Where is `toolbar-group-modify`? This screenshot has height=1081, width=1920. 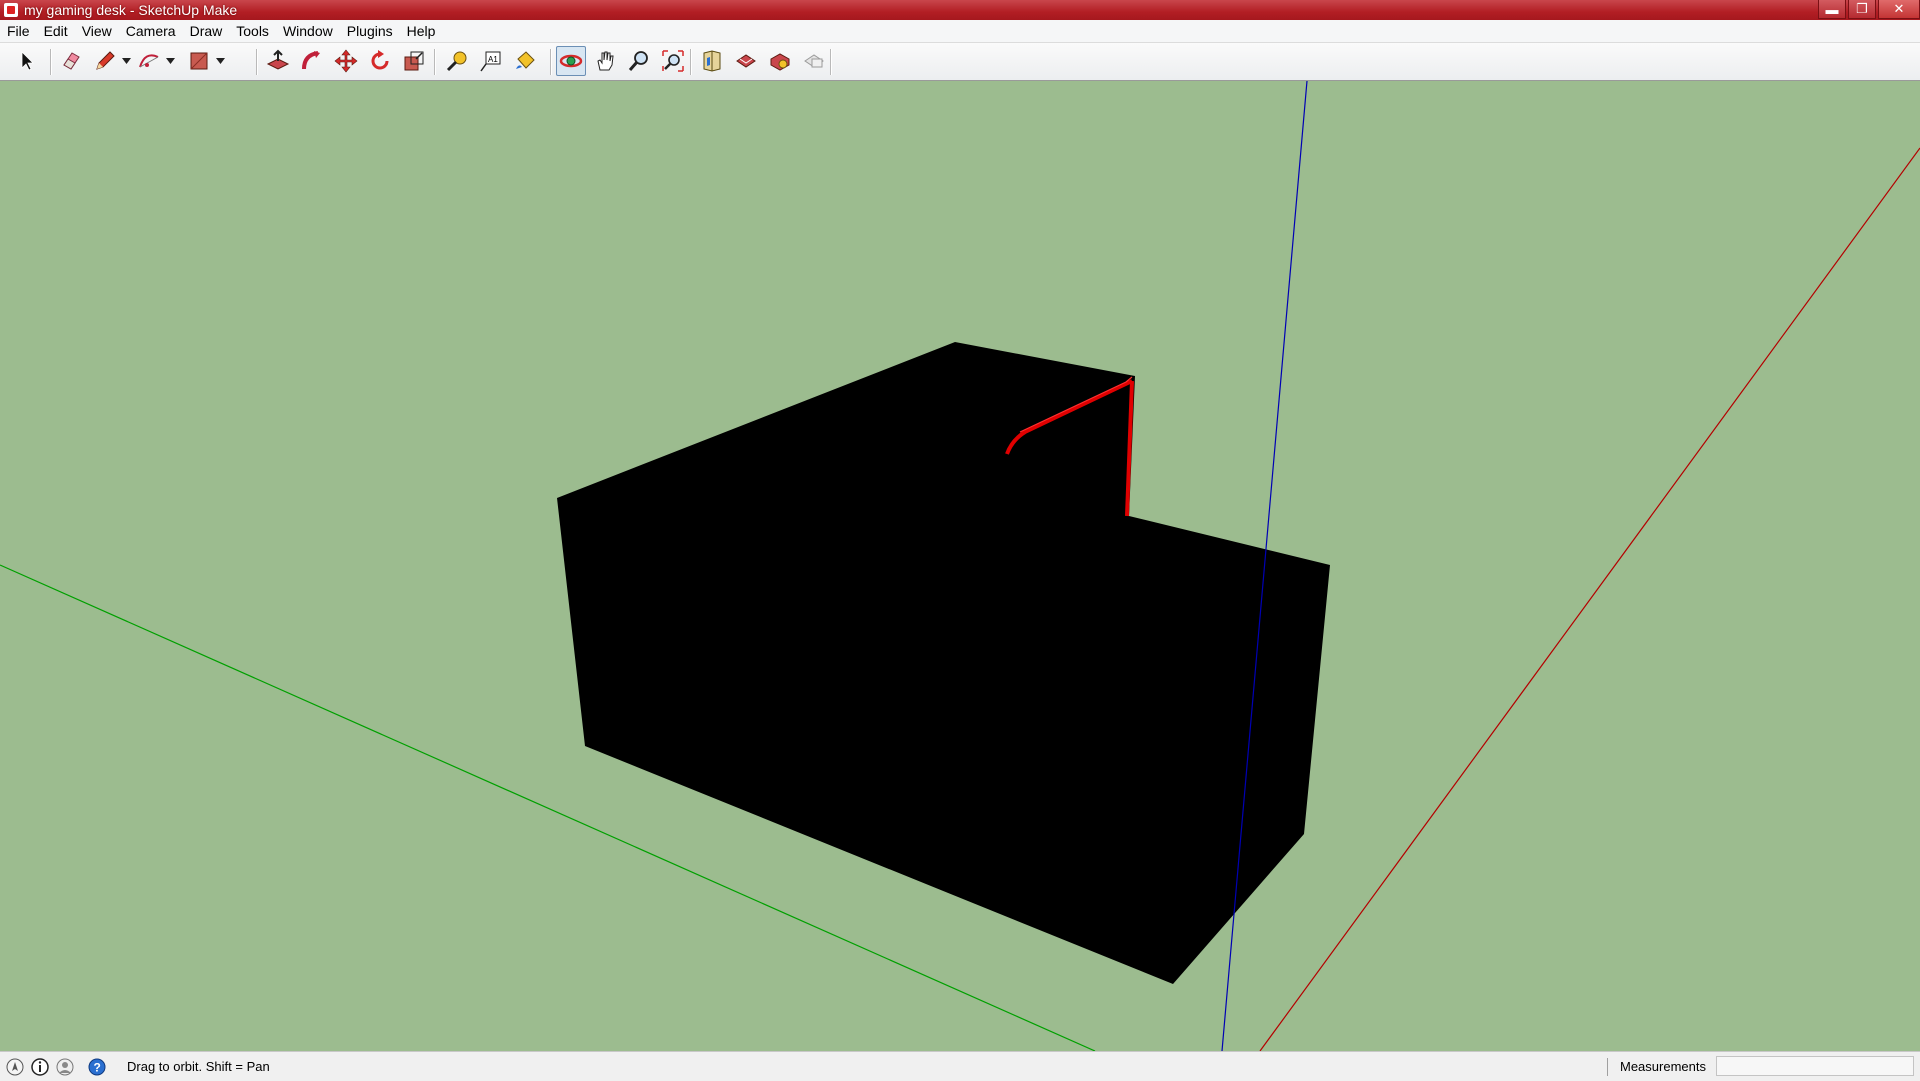 toolbar-group-modify is located at coordinates (346, 61).